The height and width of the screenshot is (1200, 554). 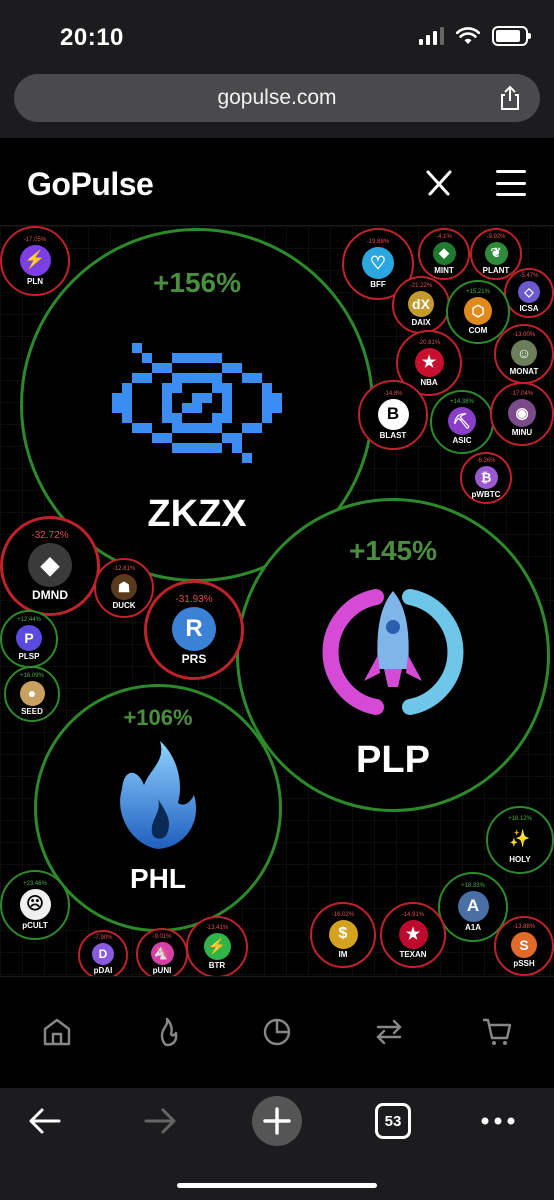 I want to click on bubble-puni: -9.01% 🦄 pUNI, so click(x=162, y=952).